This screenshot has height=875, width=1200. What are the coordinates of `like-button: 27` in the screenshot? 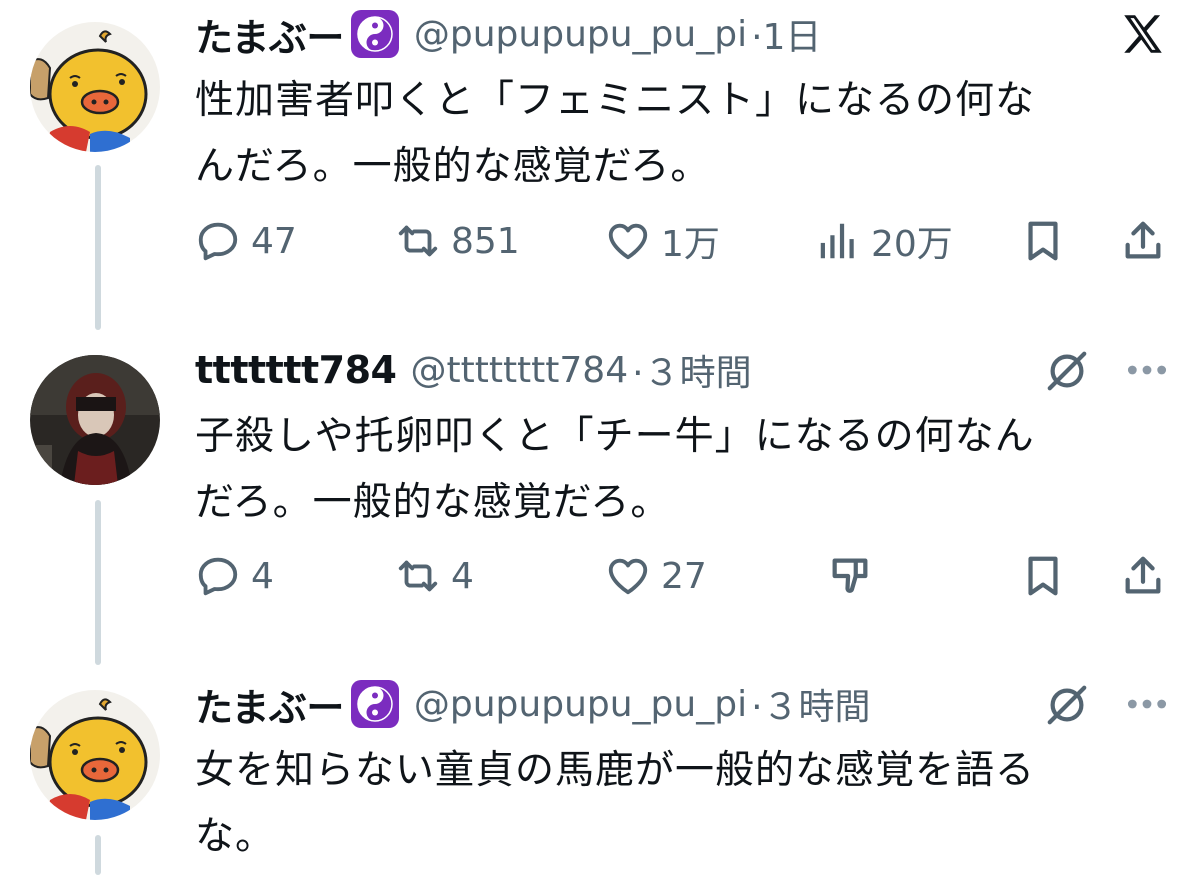 It's located at (656, 576).